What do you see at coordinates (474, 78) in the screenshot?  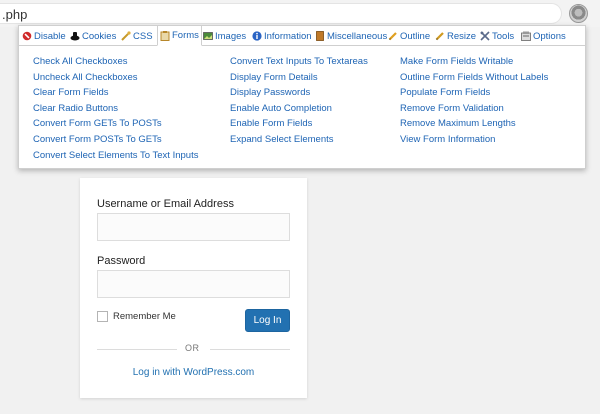 I see `outline-fields-without-labels-link: Outline Form Fields Without Labels` at bounding box center [474, 78].